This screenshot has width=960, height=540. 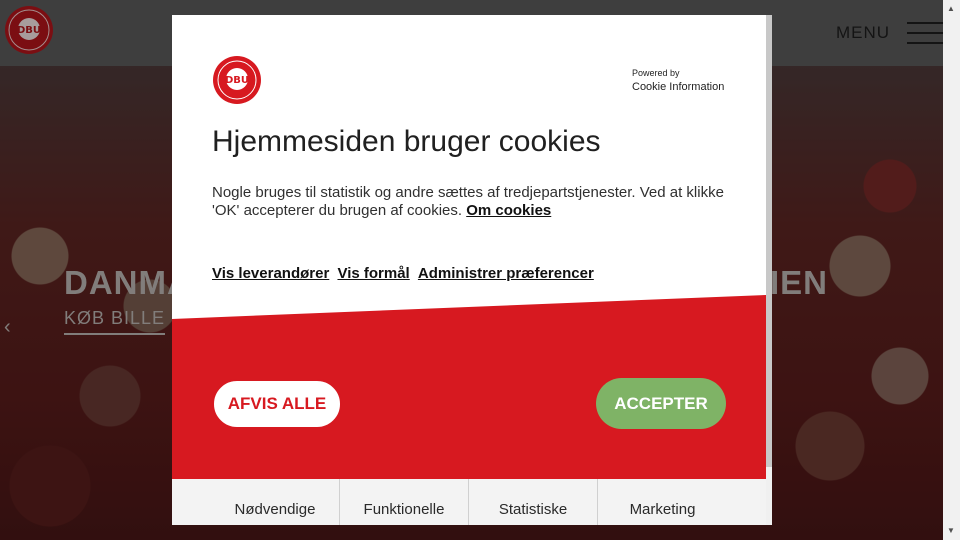 I want to click on dialog-title: Hjemmesiden bruger cookies, so click(x=406, y=141).